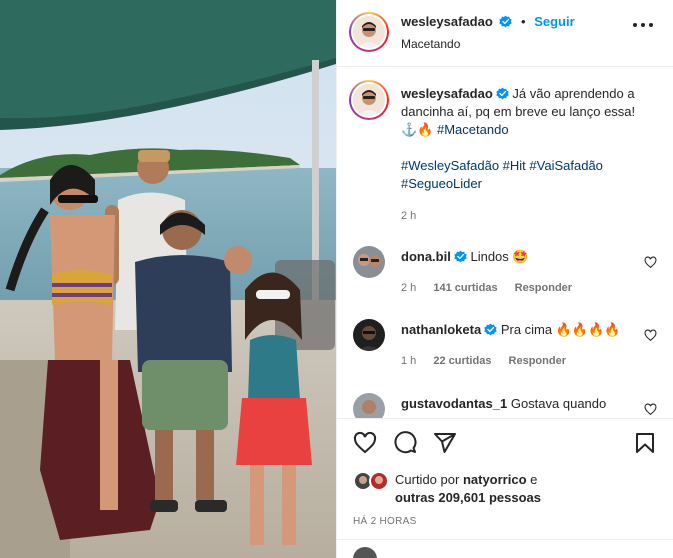 Image resolution: width=673 pixels, height=558 pixels. I want to click on hashtag-link: #Macetando, so click(473, 129).